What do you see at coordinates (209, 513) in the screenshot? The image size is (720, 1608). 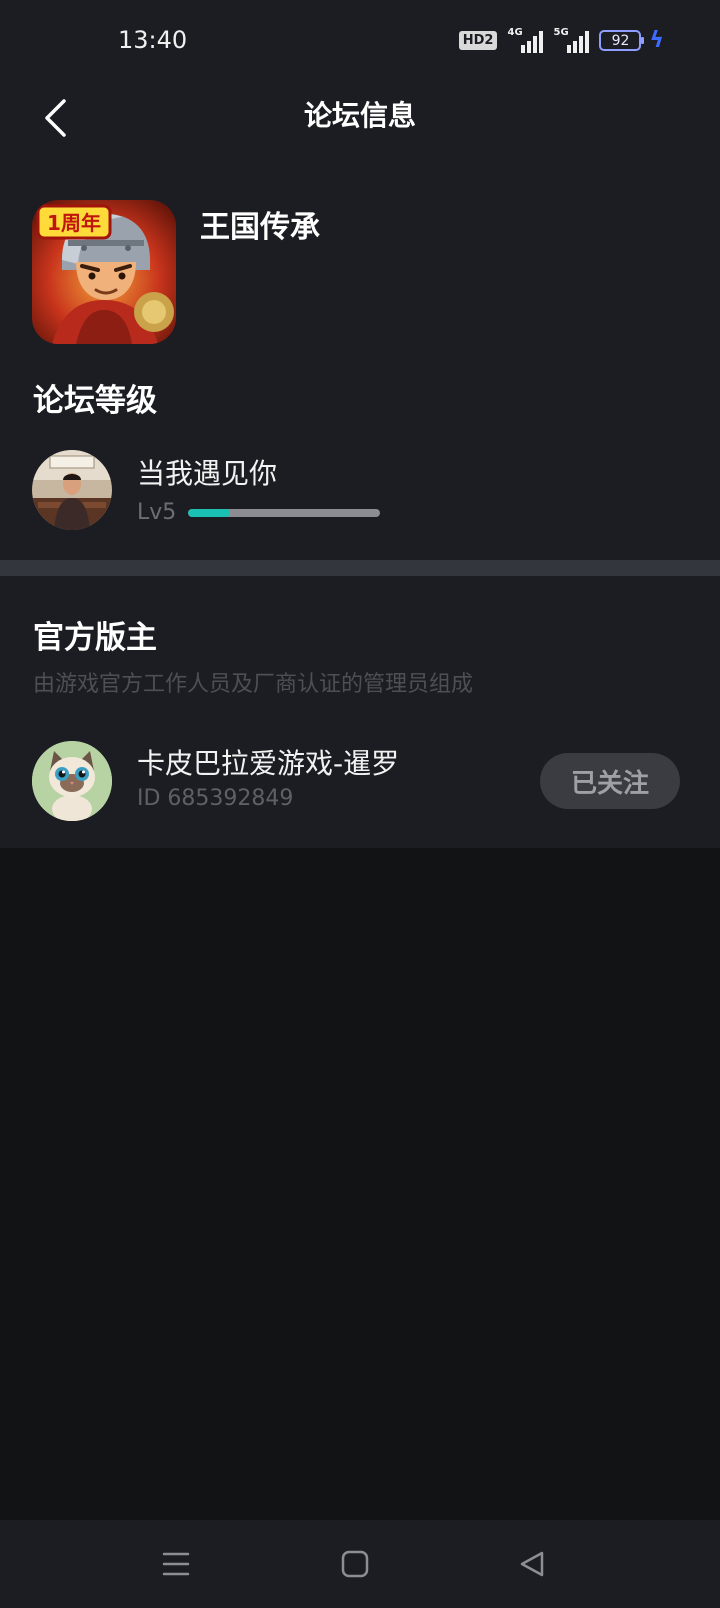 I see `level-progress-fill` at bounding box center [209, 513].